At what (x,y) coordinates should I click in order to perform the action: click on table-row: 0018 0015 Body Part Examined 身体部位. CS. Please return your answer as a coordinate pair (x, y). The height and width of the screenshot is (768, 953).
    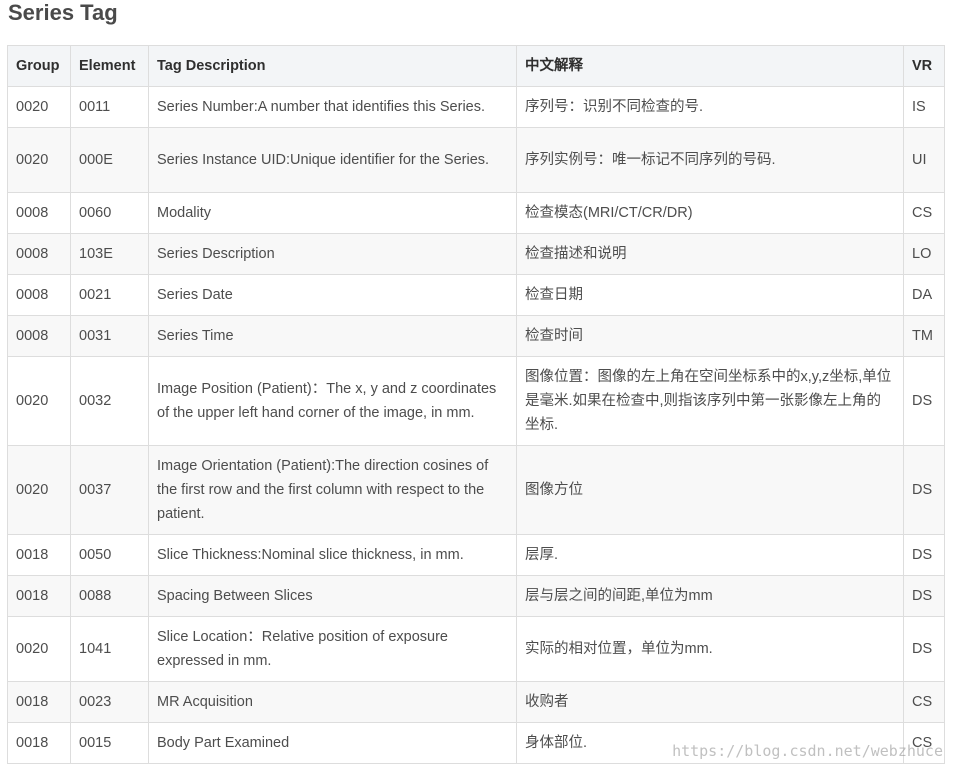
    Looking at the image, I should click on (476, 743).